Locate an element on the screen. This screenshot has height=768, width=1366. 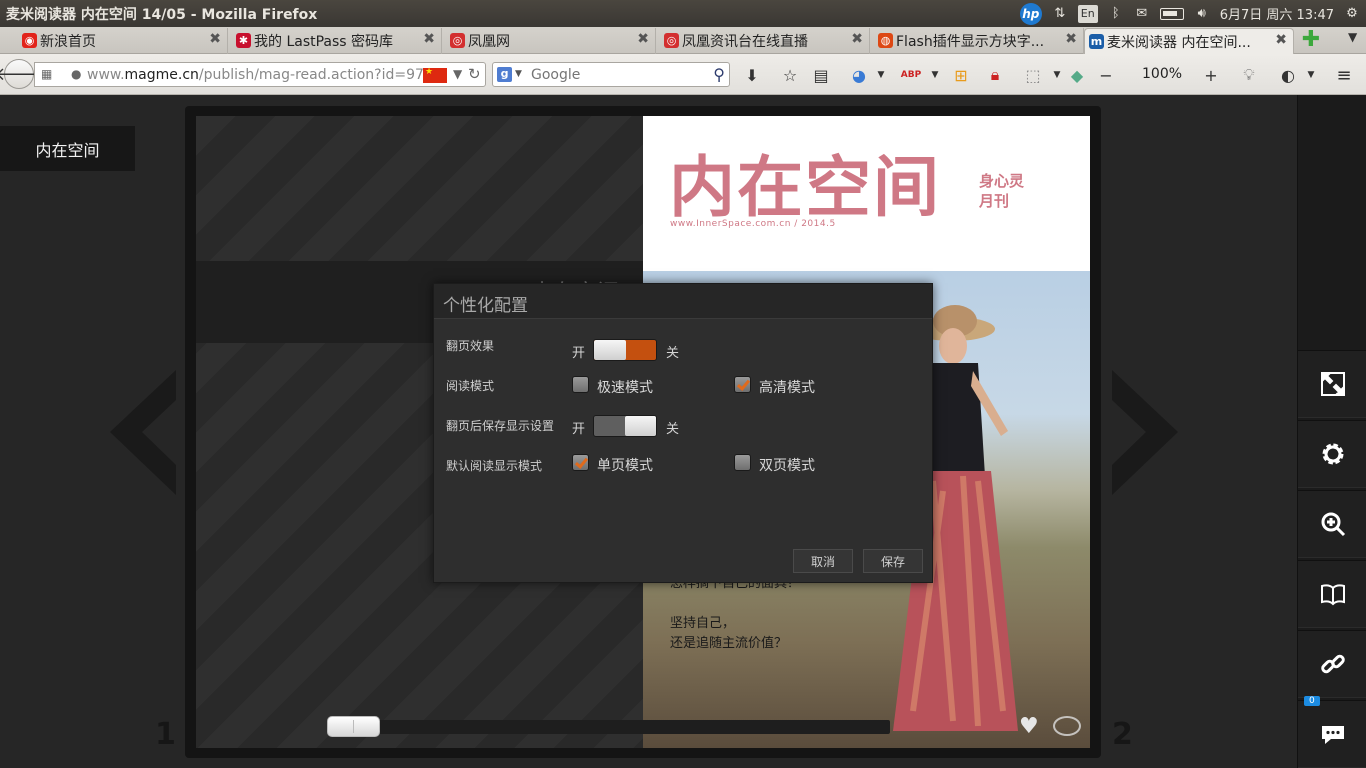
single-page-checkbox is located at coordinates (580, 462).